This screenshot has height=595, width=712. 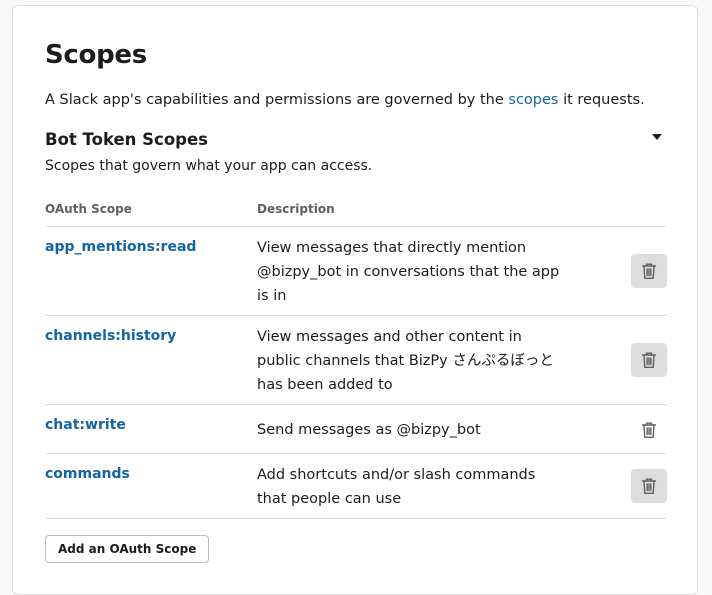 What do you see at coordinates (88, 209) in the screenshot?
I see `column-header-scope: OAuth Scope` at bounding box center [88, 209].